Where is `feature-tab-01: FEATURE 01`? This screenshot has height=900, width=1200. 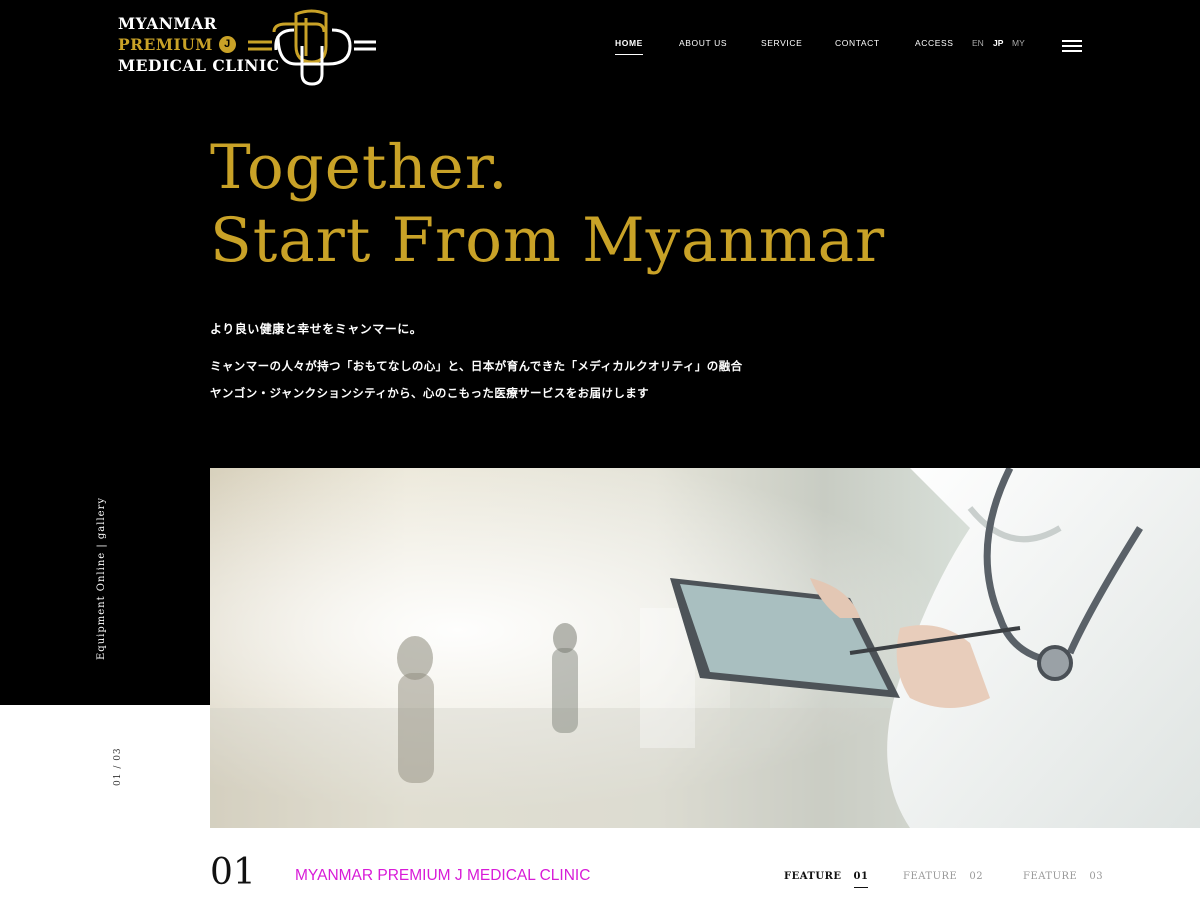 feature-tab-01: FEATURE 01 is located at coordinates (826, 876).